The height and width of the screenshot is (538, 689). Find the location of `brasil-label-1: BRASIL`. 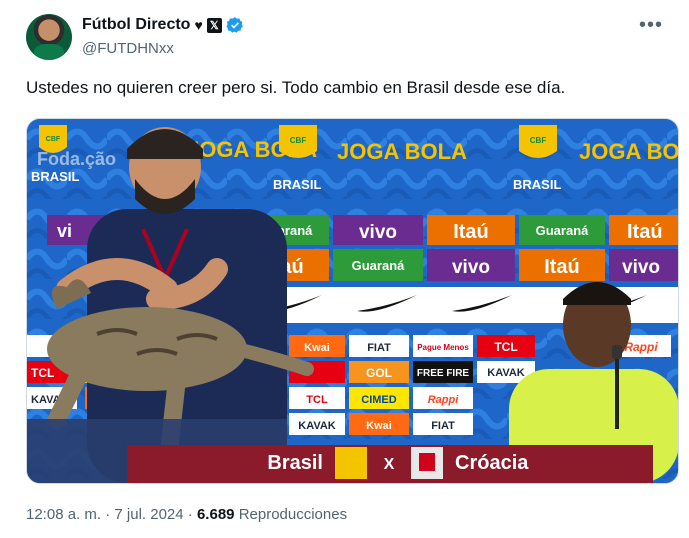

brasil-label-1: BRASIL is located at coordinates (55, 176).